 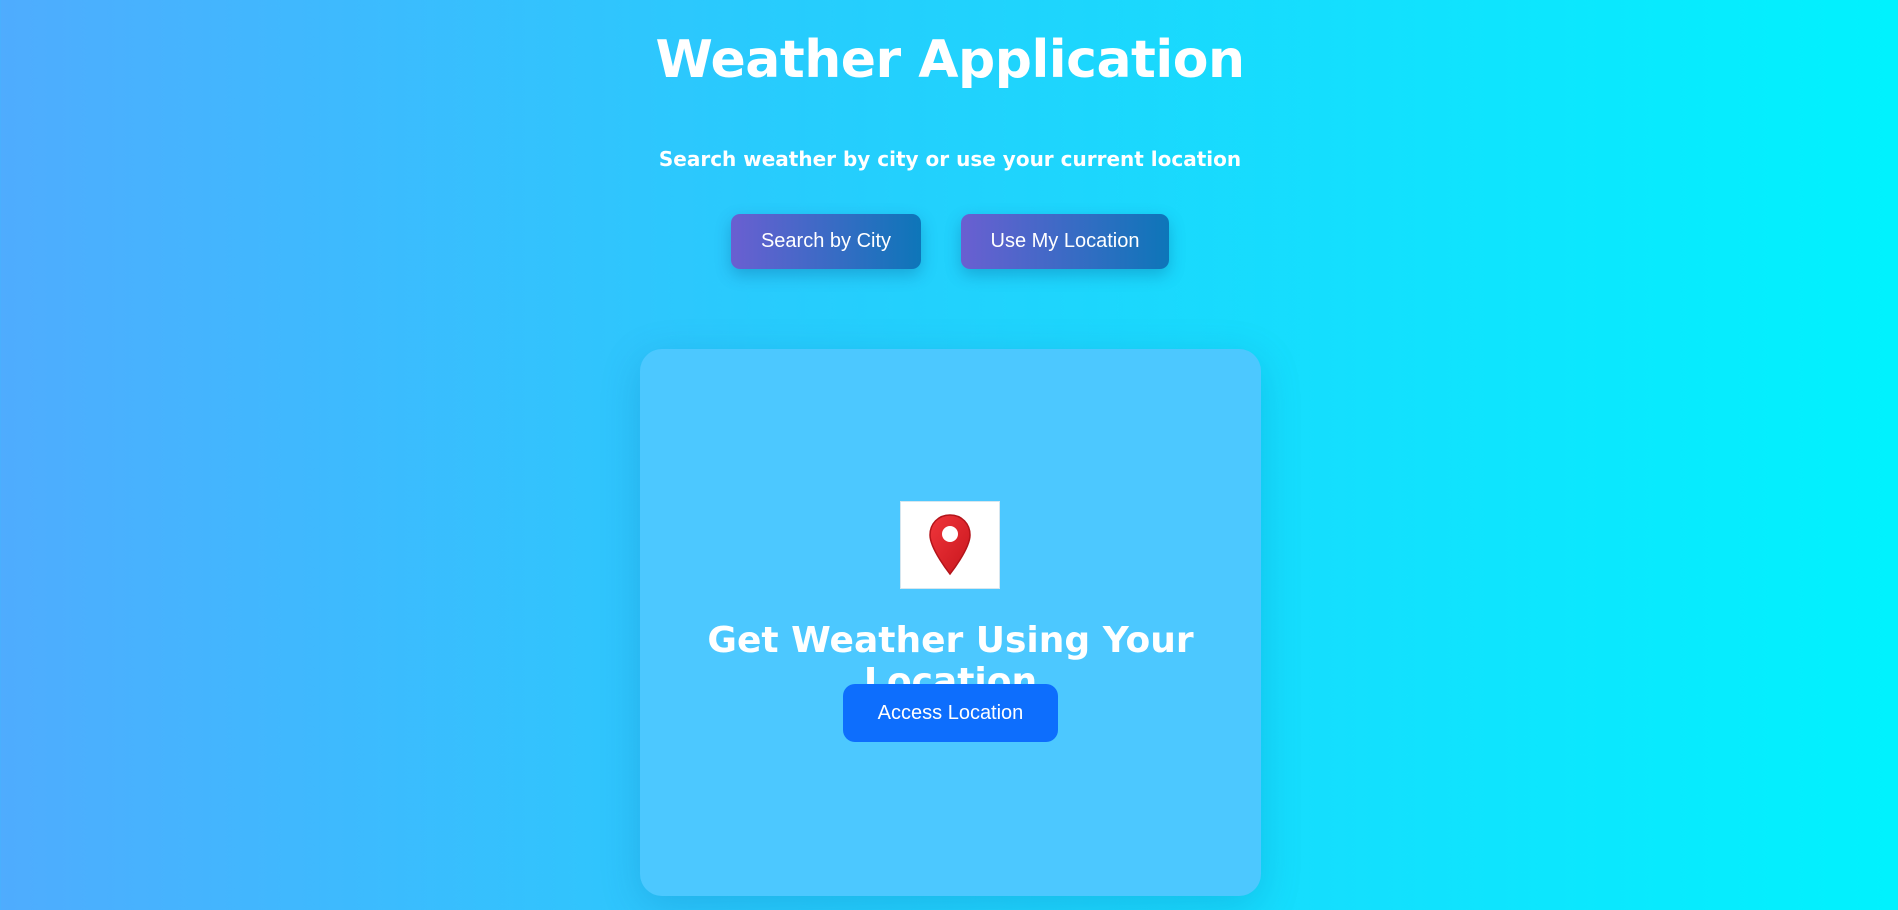 I want to click on search-by-city-button: Search by City, so click(x=826, y=241).